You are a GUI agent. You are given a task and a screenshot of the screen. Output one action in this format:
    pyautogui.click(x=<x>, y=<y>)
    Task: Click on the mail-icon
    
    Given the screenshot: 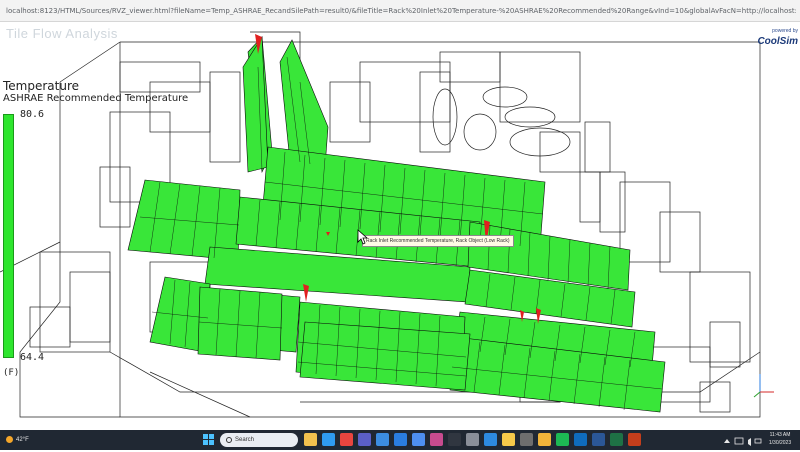 What is the action you would take?
    pyautogui.click(x=400, y=439)
    